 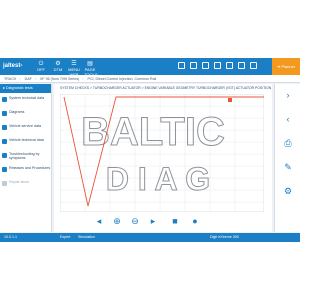 I want to click on planner-button: ➜ Planner, so click(x=286, y=66).